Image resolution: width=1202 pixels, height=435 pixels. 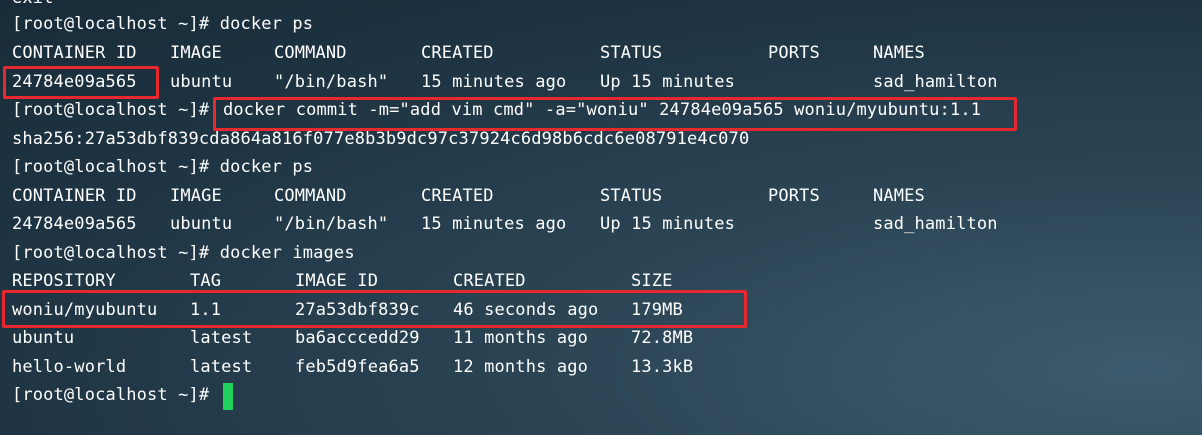 I want to click on terminal-line-exit: exit, so click(x=33, y=4).